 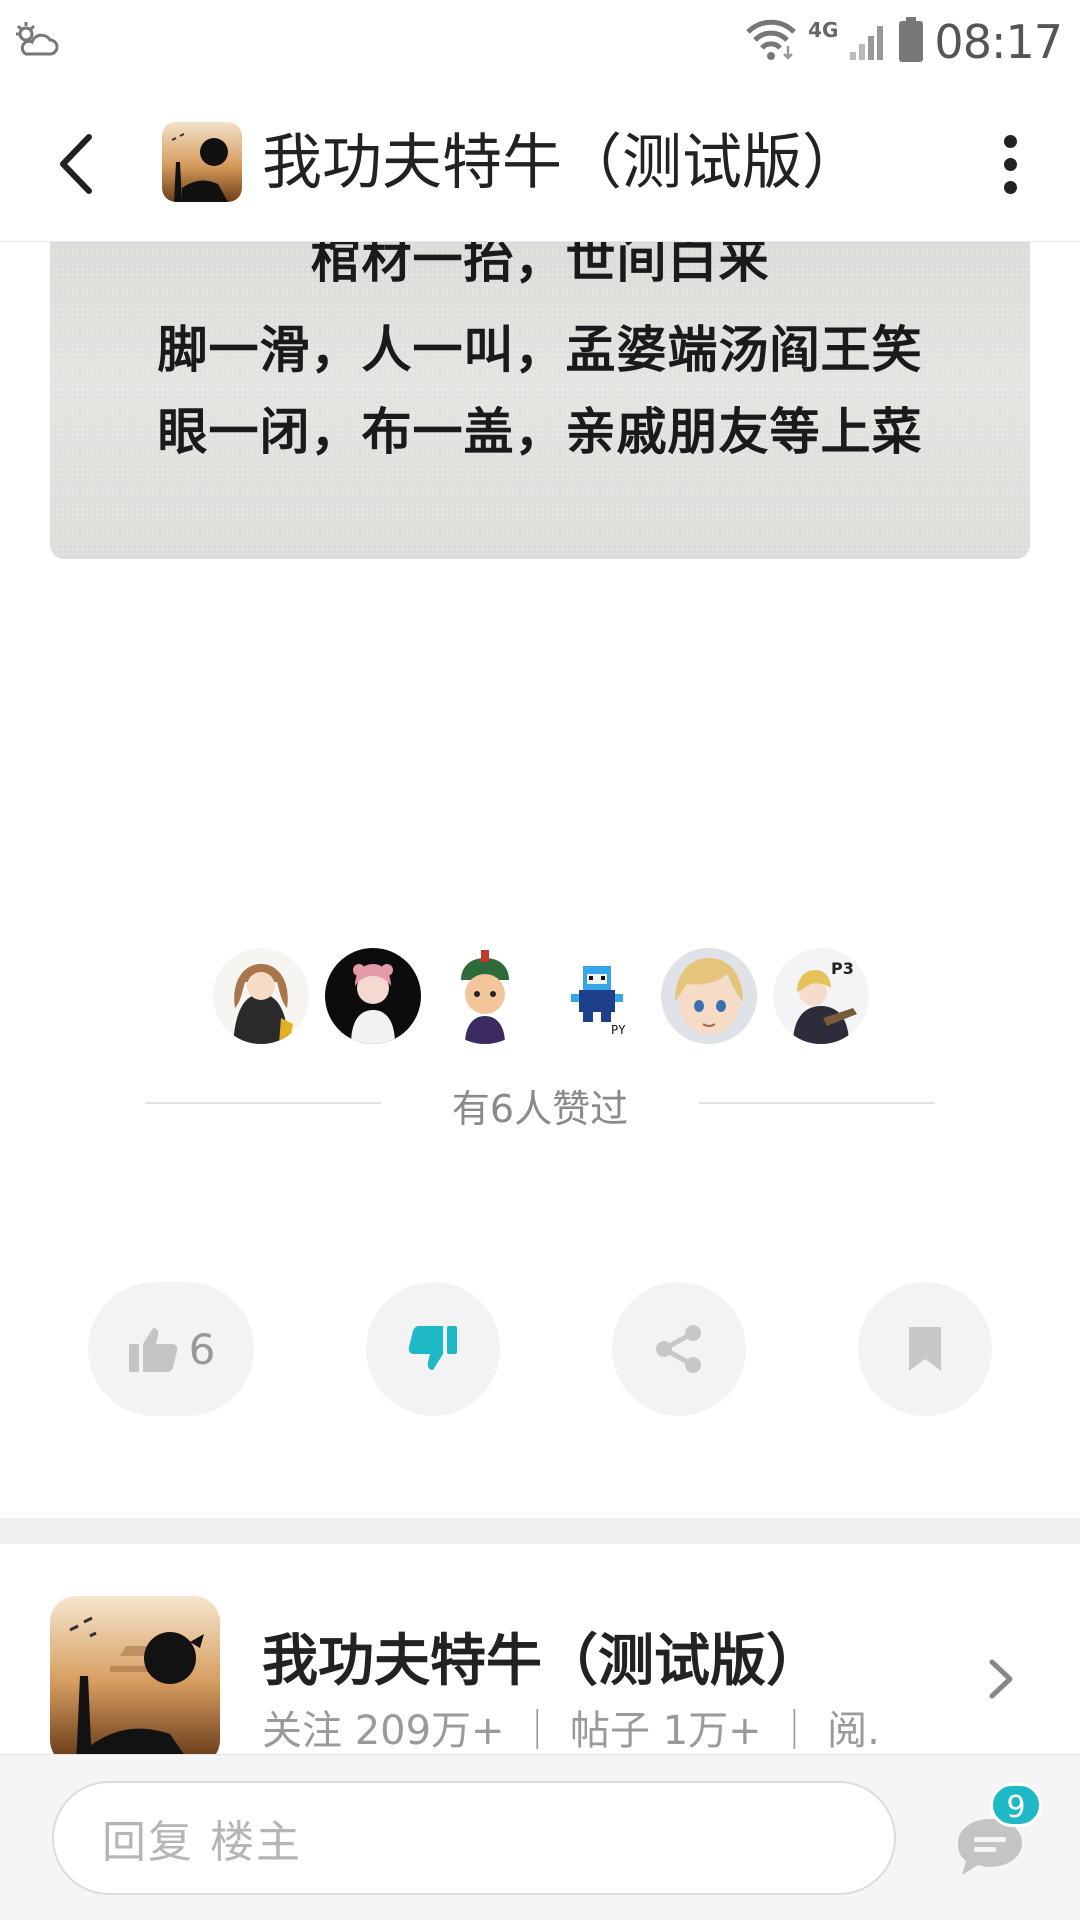 I want to click on thumbs-up-icon, so click(x=152, y=1350).